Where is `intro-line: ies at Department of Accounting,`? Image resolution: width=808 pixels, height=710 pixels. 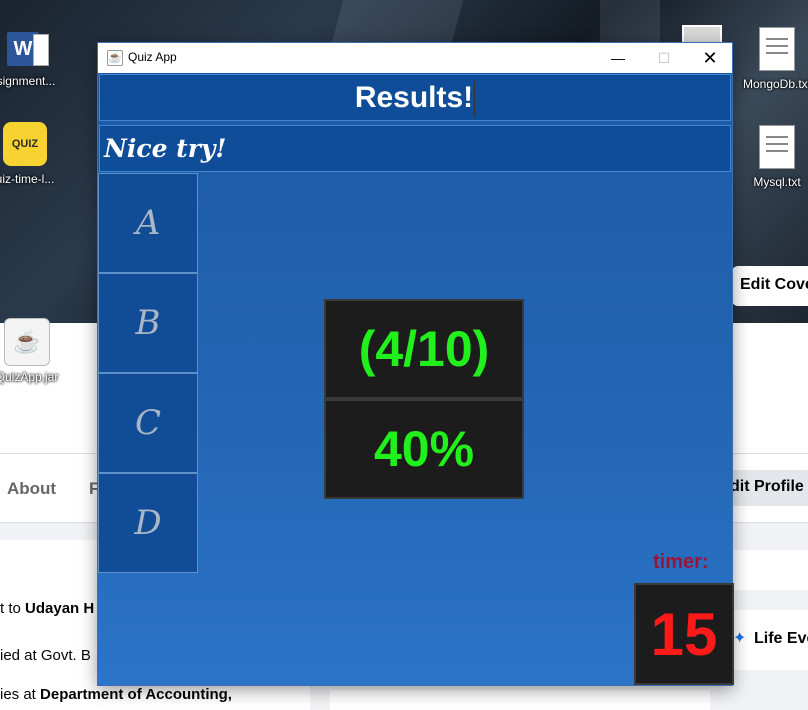
intro-line: ies at Department of Accounting, is located at coordinates (116, 694).